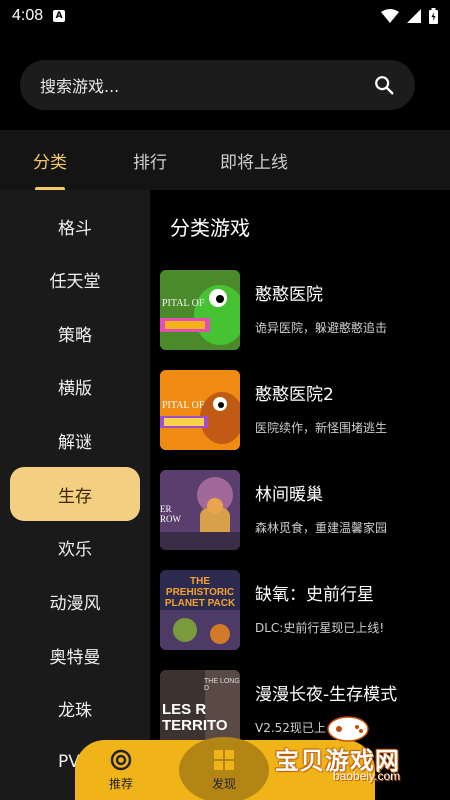 Image resolution: width=450 pixels, height=800 pixels. I want to click on sidebar-item-ultraman: 奥特曼, so click(75, 655).